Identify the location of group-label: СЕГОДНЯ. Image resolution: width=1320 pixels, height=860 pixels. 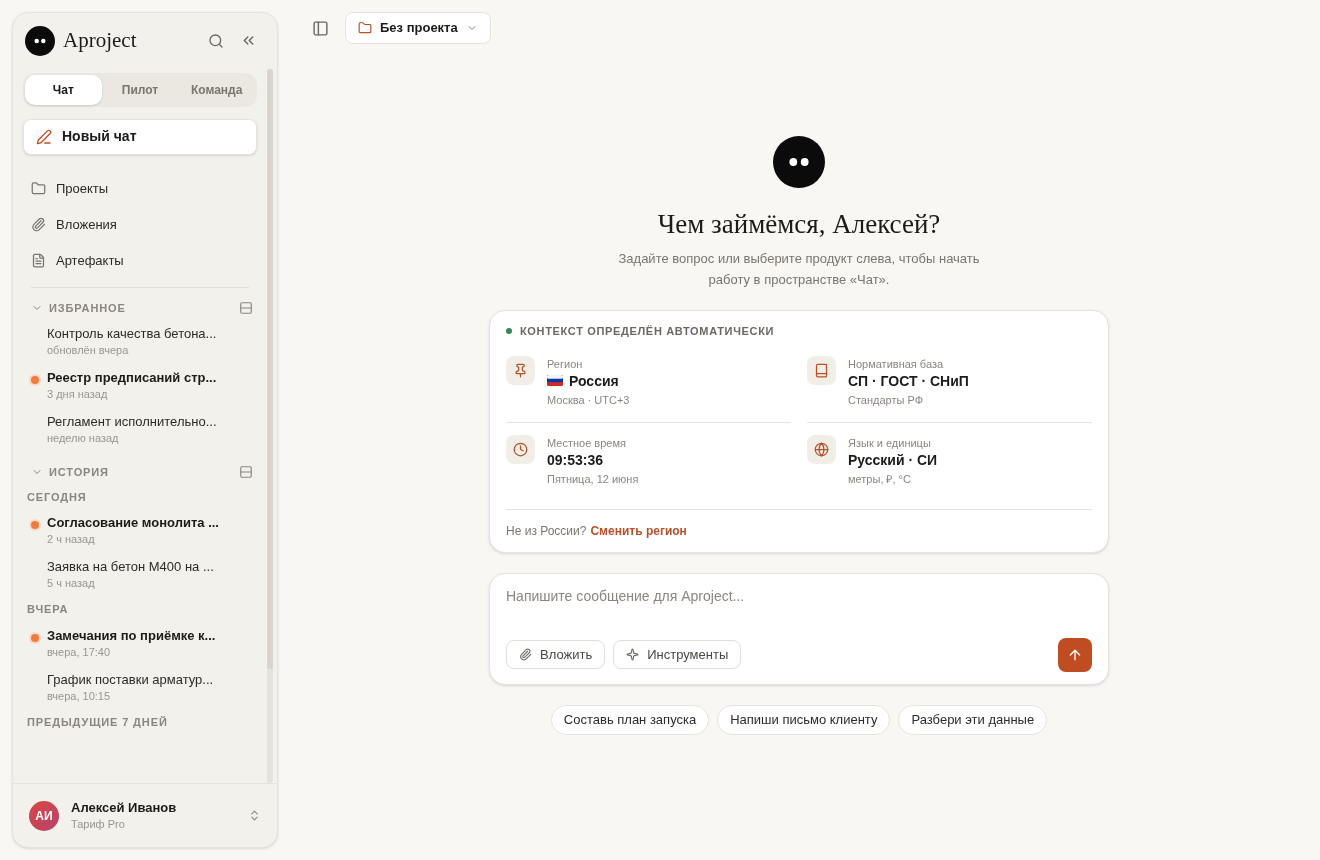
(57, 497).